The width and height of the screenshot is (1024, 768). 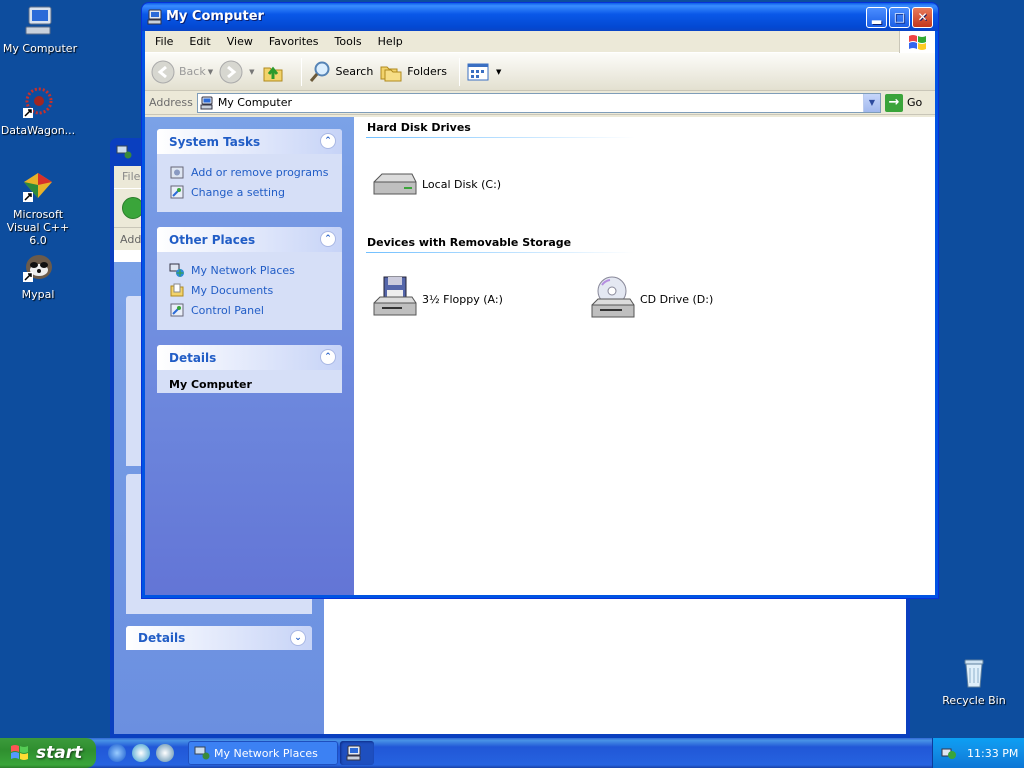 What do you see at coordinates (38, 267) in the screenshot?
I see `mypal-icon` at bounding box center [38, 267].